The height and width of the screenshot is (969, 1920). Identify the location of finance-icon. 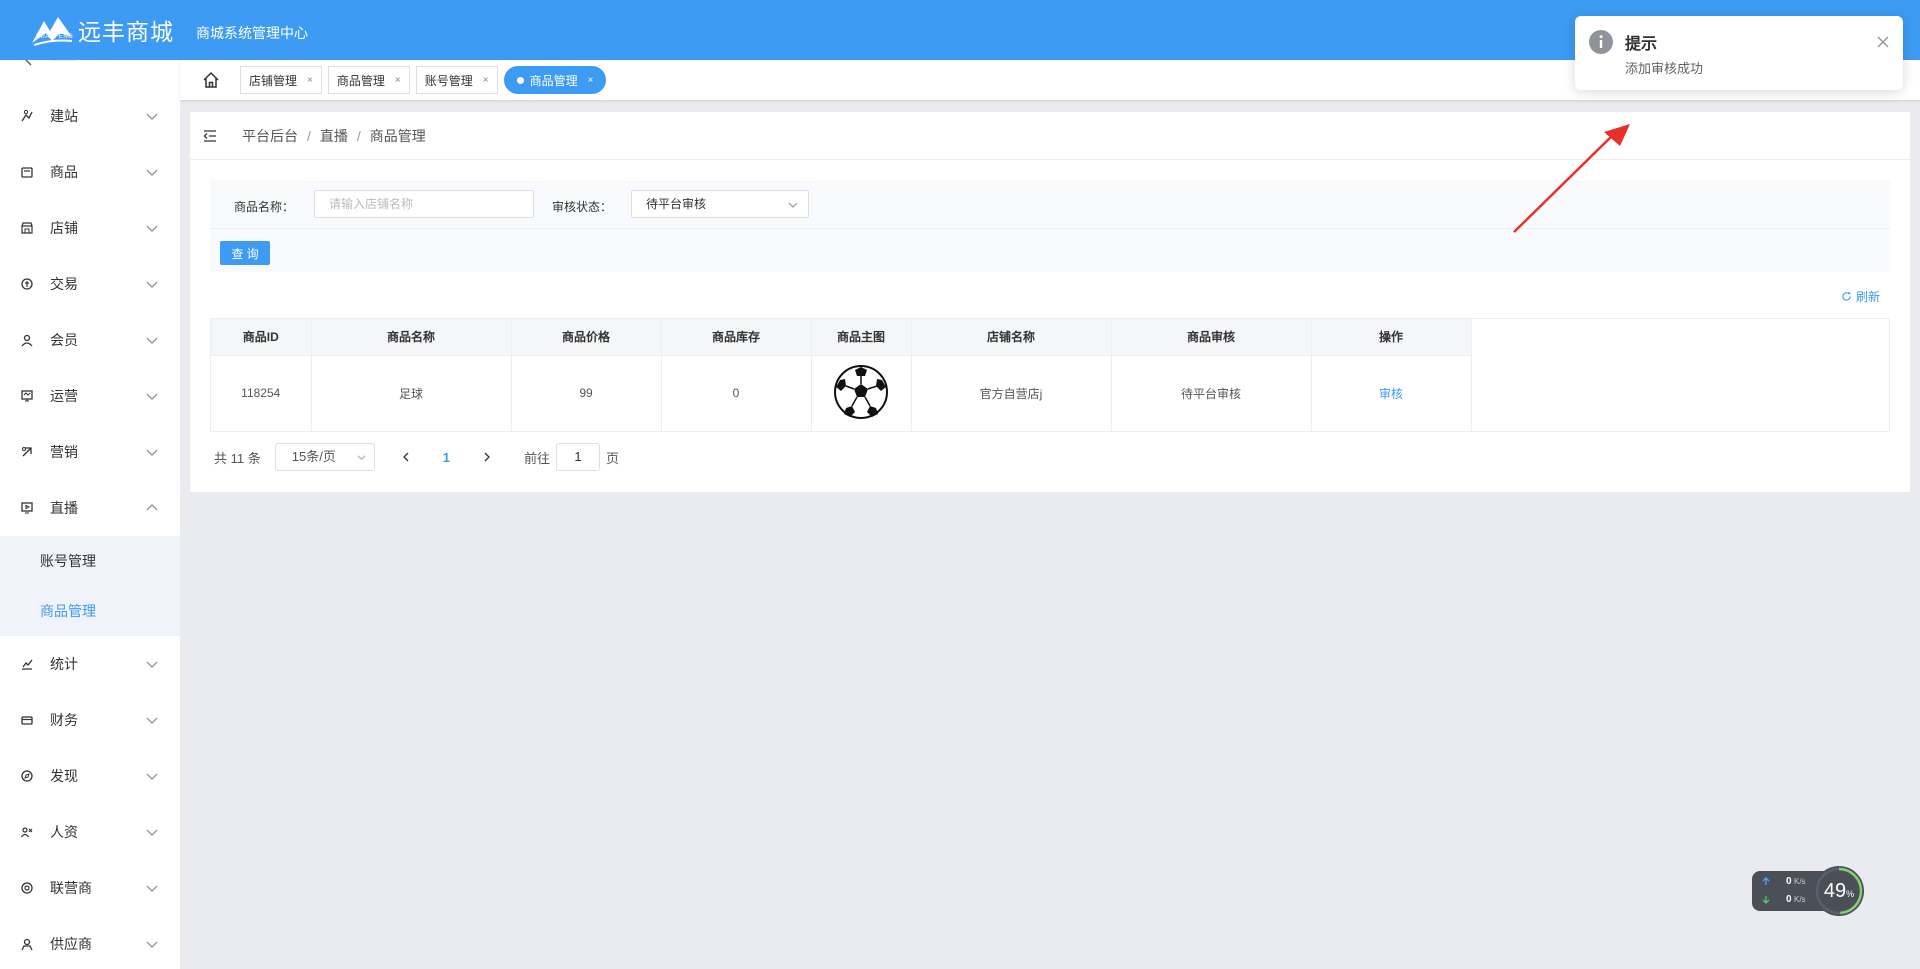
(27, 720).